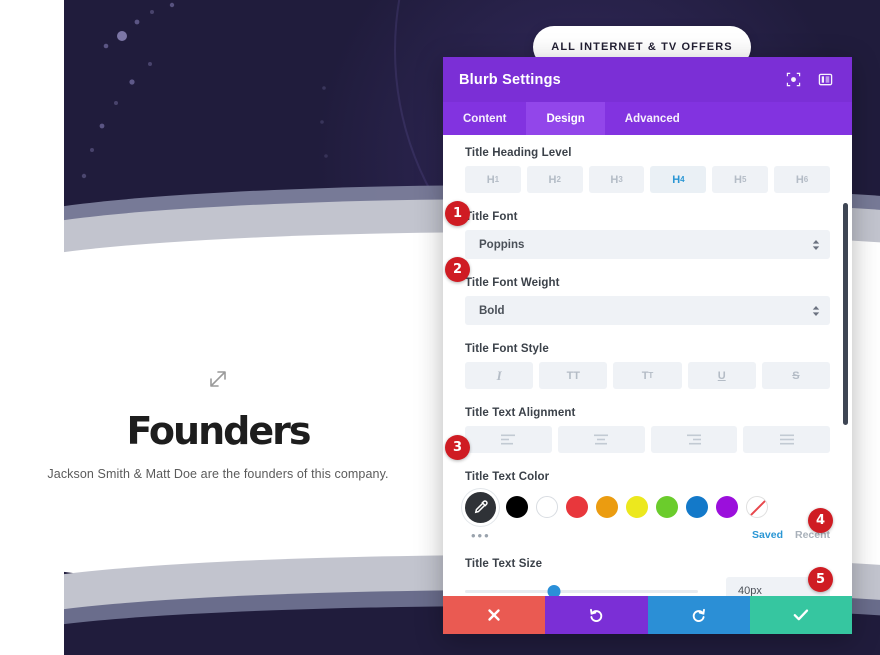  What do you see at coordinates (647, 79) in the screenshot?
I see `modal-header: Blurb Settings` at bounding box center [647, 79].